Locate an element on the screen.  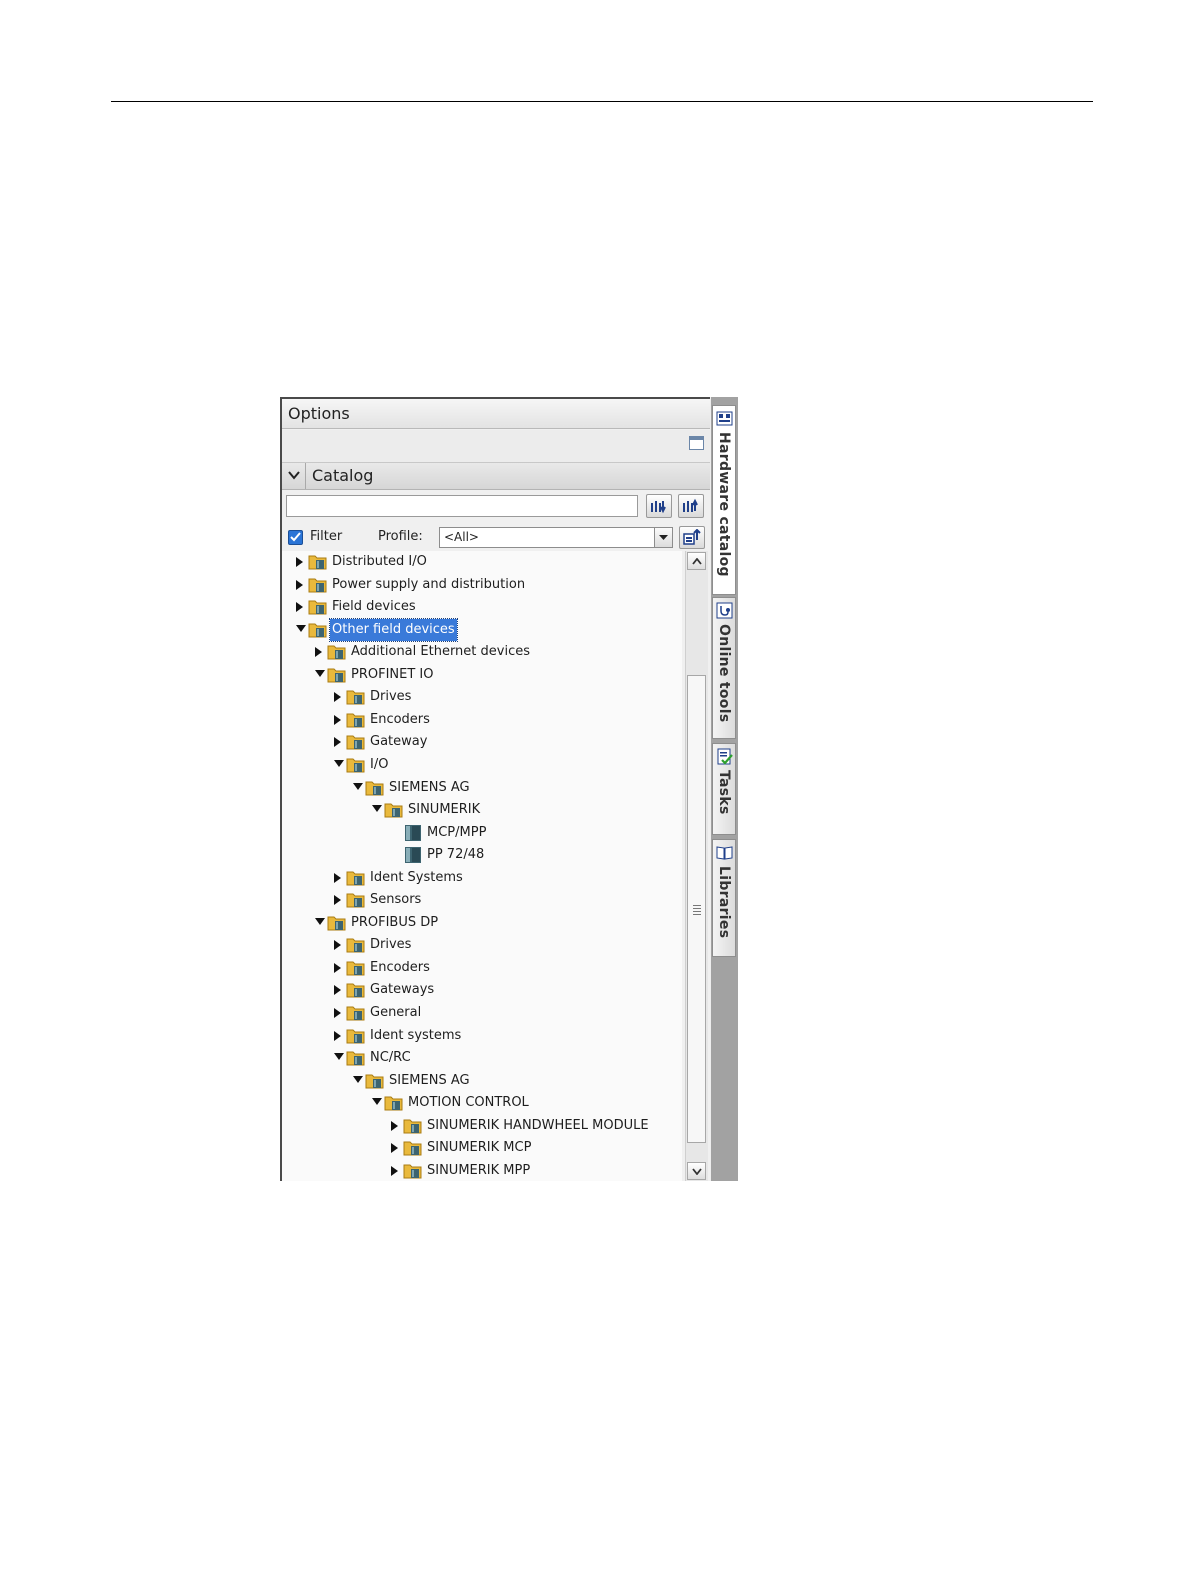
page-top-rule is located at coordinates (602, 101).